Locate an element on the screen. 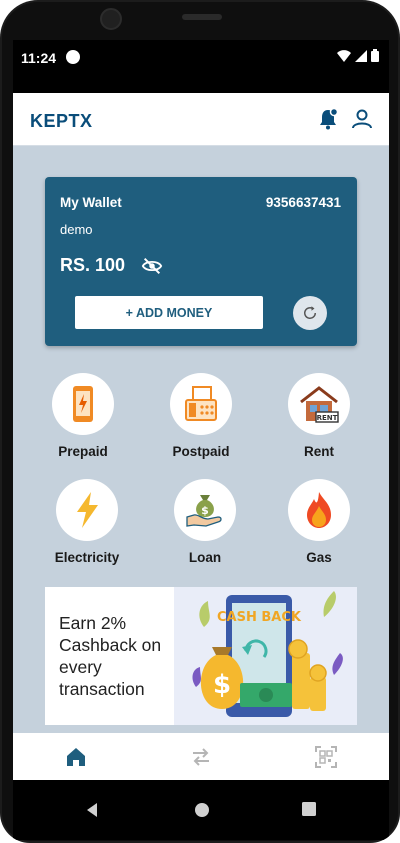 Image resolution: width=400 pixels, height=843 pixels. transfer-arrows-icon is located at coordinates (201, 757).